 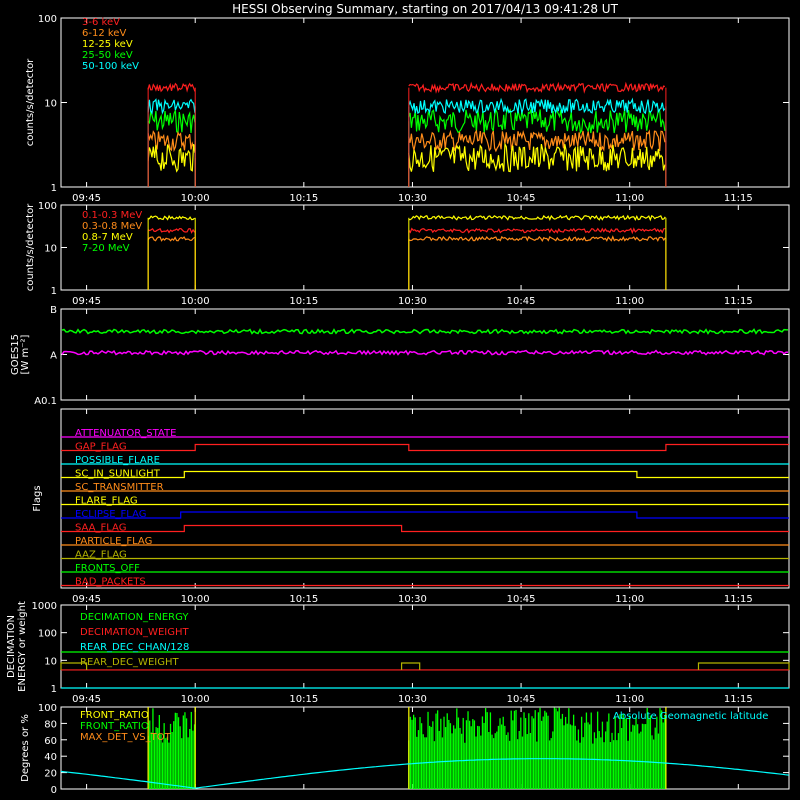 What do you see at coordinates (738, 699) in the screenshot?
I see `decim-xtick-label: 11:15` at bounding box center [738, 699].